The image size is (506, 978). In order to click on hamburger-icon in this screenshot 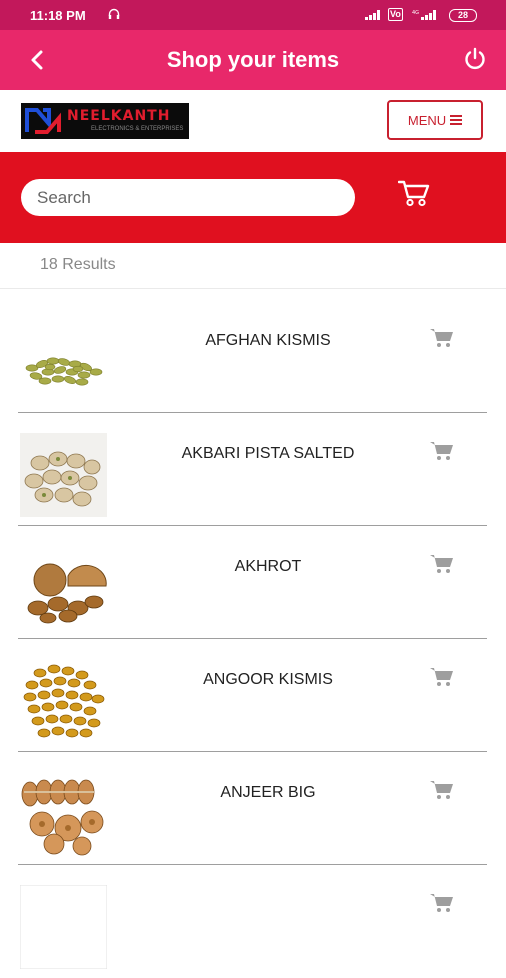, I will do `click(456, 120)`.